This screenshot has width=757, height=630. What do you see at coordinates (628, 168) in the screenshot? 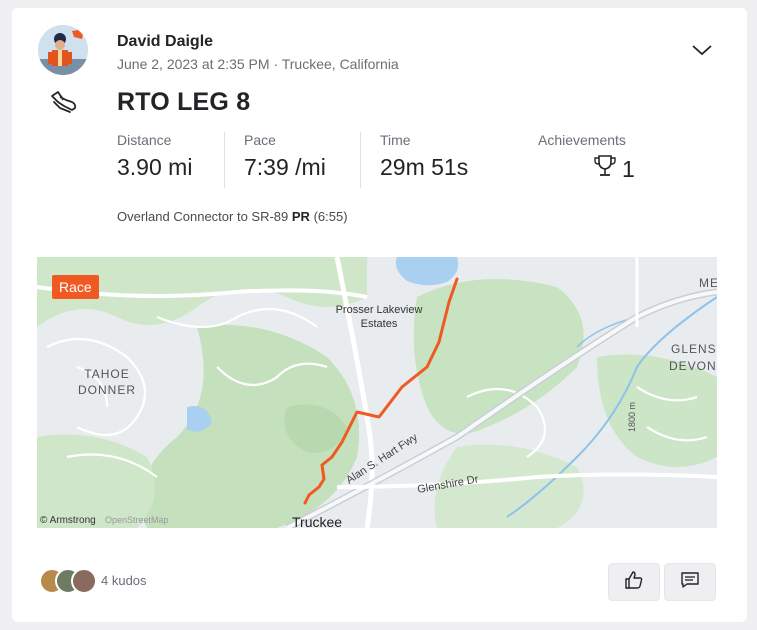
I see `achievements-value: 1` at bounding box center [628, 168].